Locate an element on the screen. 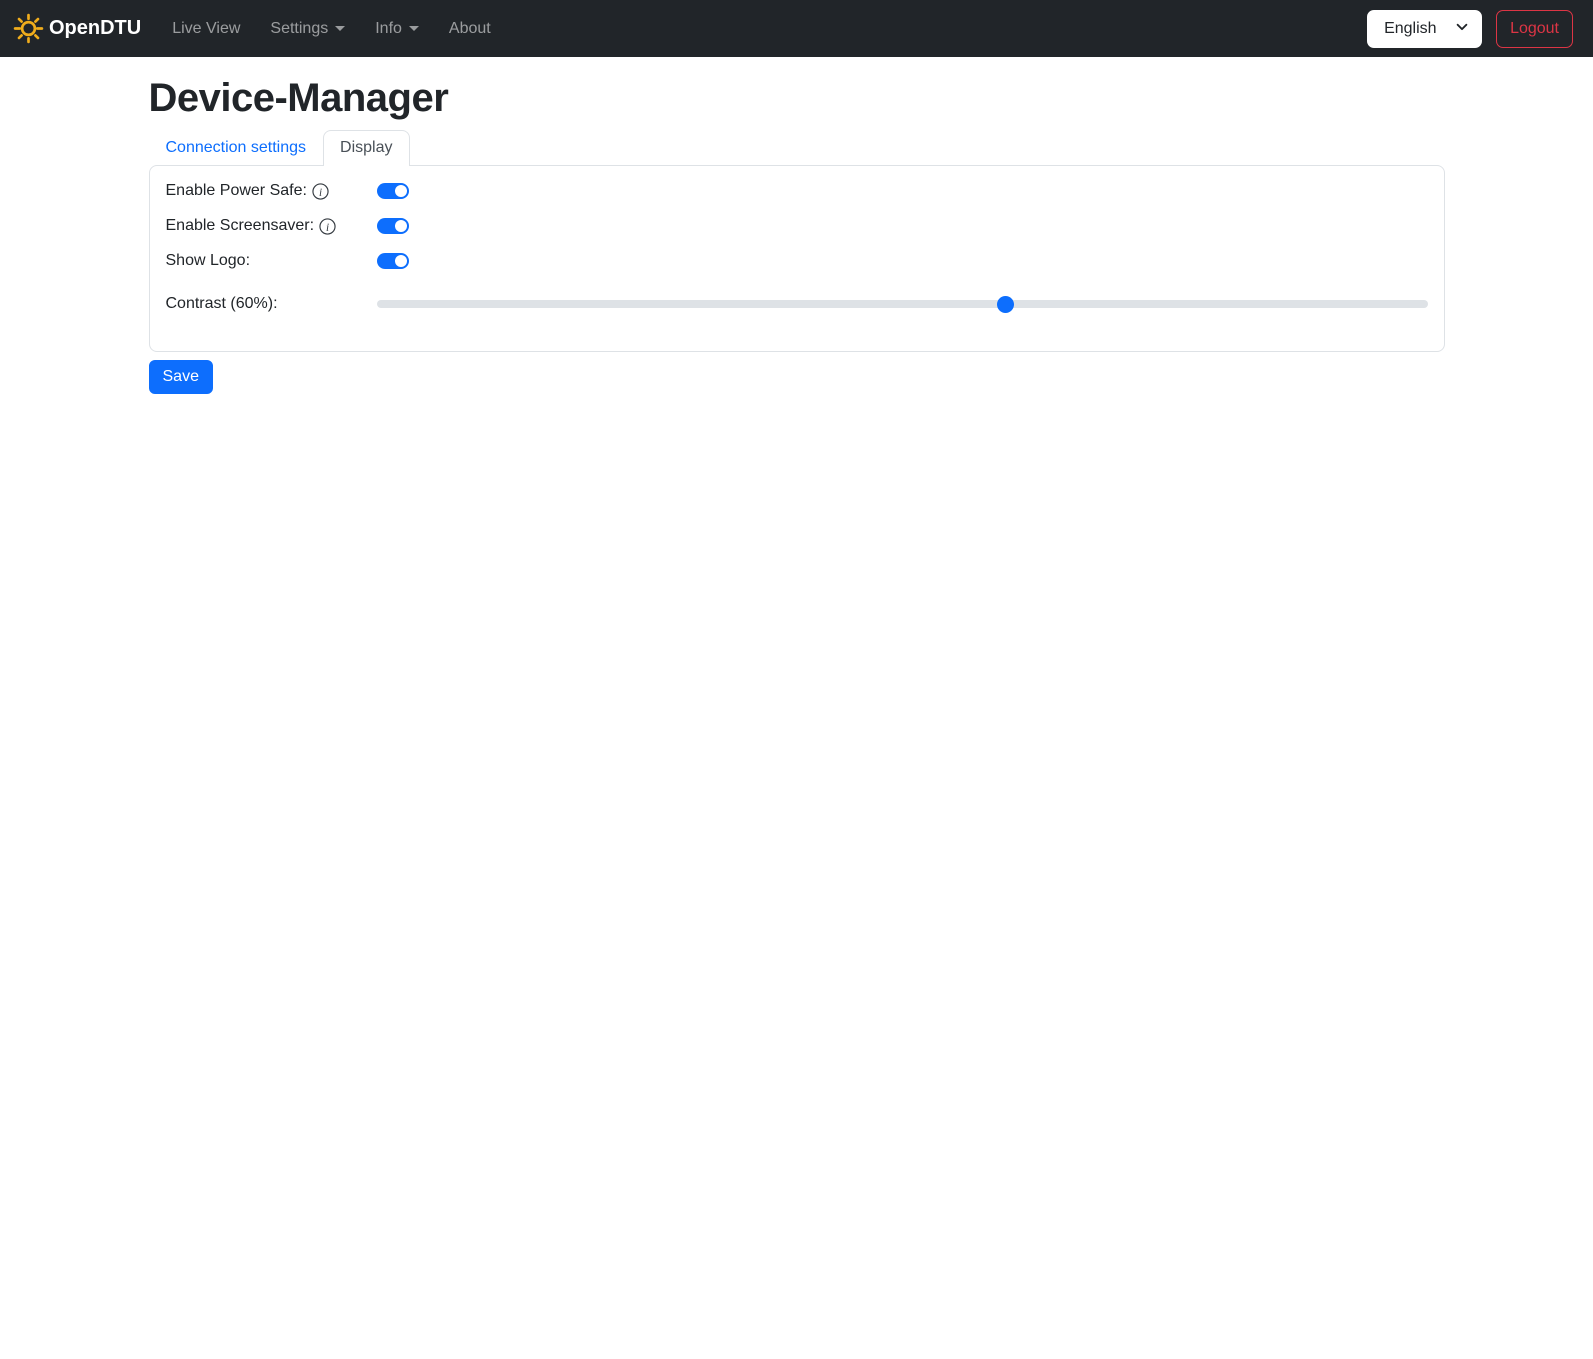 This screenshot has width=1593, height=1359. language-select: English is located at coordinates (1425, 28).